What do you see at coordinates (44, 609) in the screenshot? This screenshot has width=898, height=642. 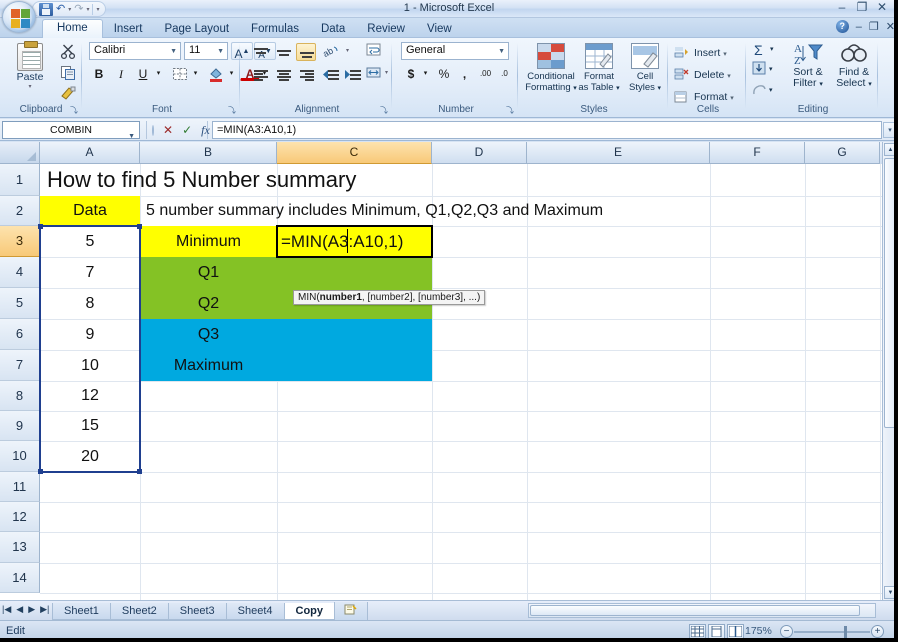 I see `last-sheet-button: ▶|` at bounding box center [44, 609].